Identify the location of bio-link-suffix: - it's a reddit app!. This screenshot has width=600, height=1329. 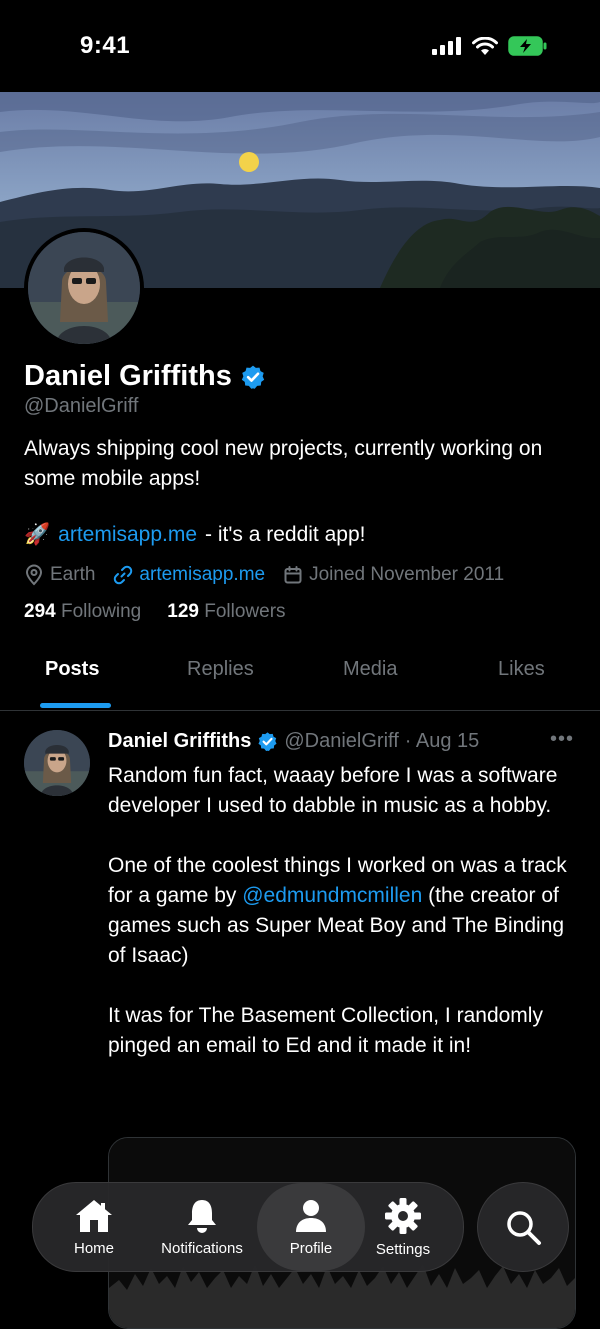
(285, 534).